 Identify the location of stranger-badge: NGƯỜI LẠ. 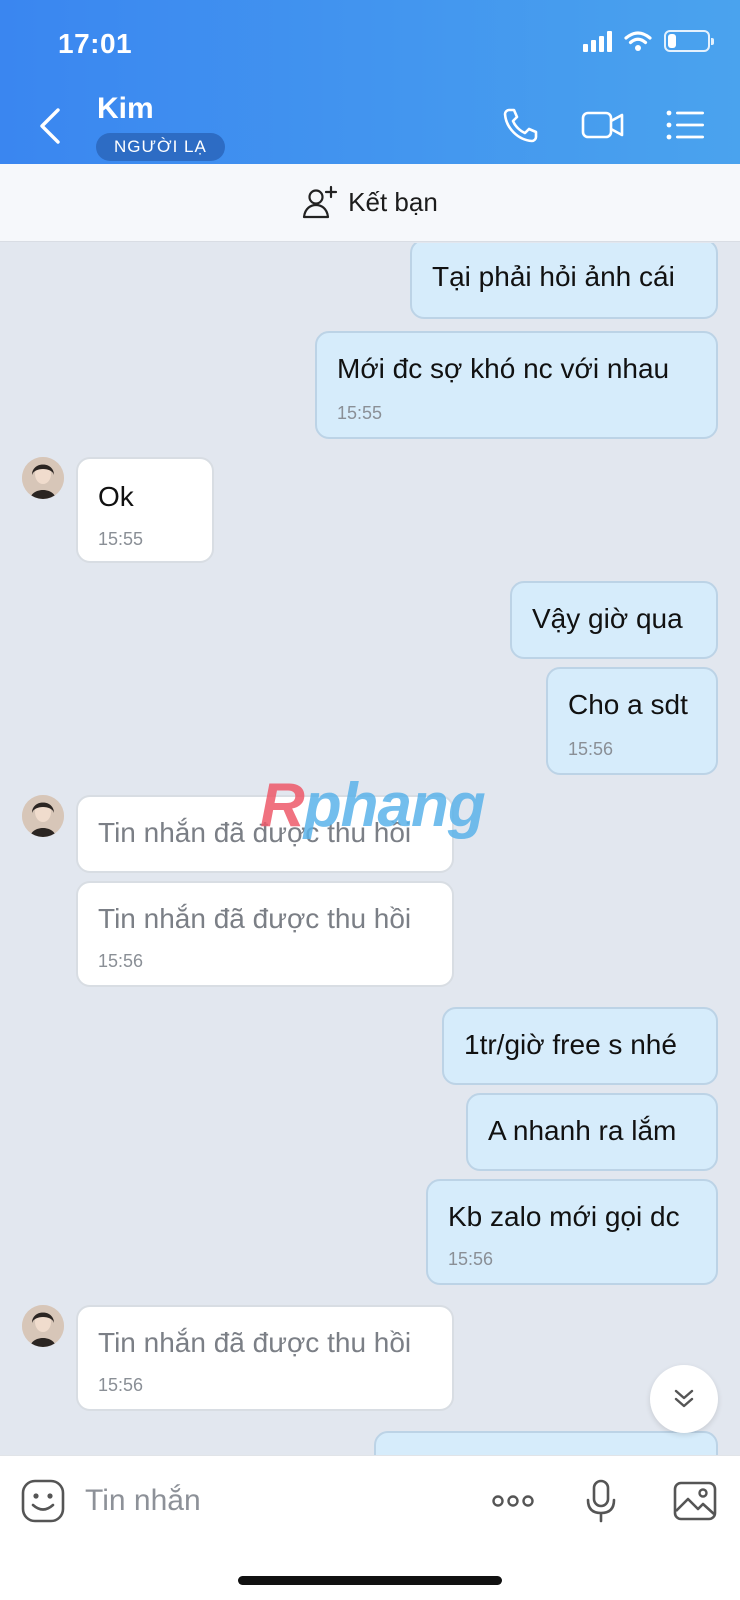
(160, 147).